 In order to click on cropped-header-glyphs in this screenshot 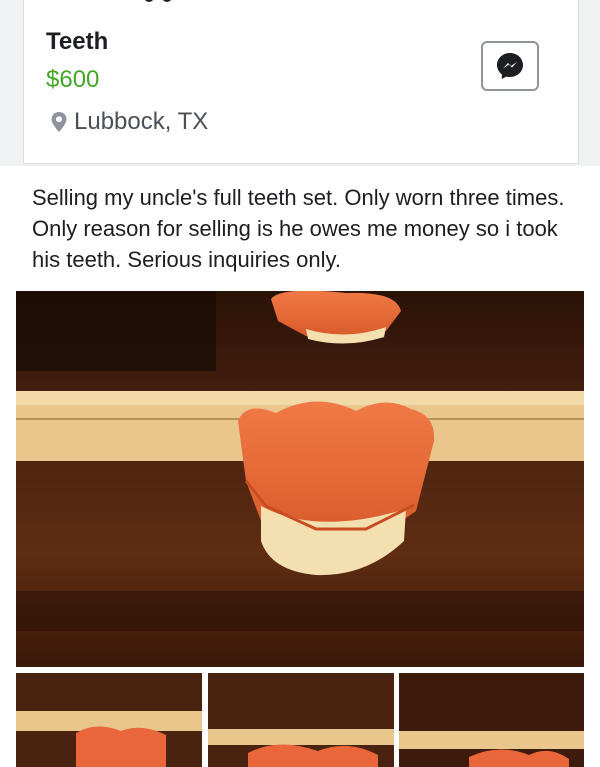, I will do `click(204, 1)`.